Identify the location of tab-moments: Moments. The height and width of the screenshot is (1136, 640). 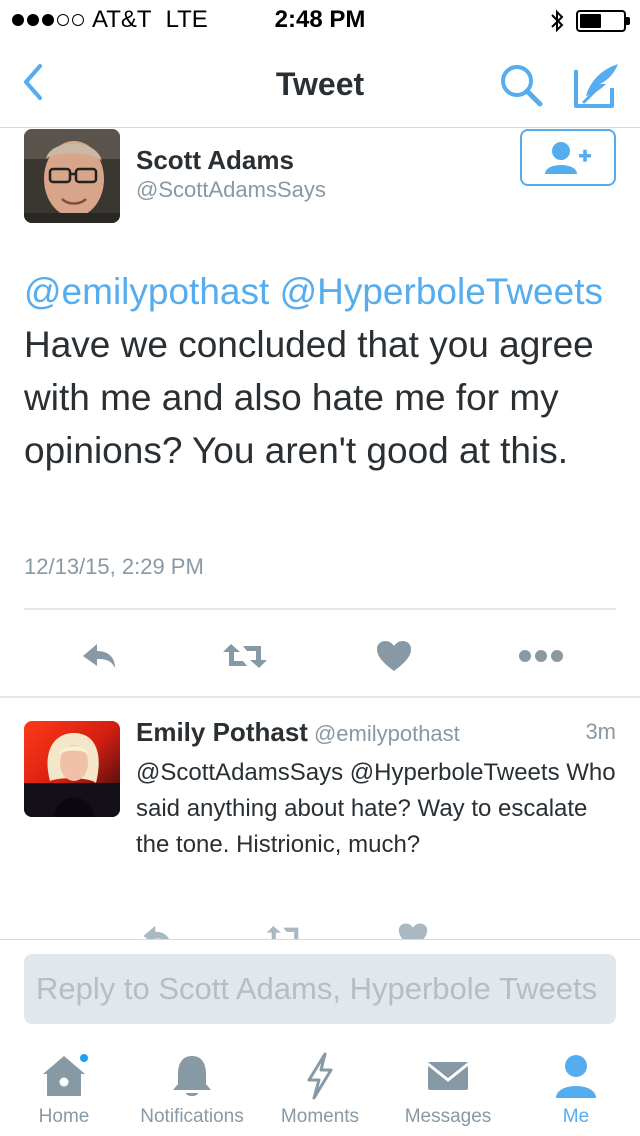
(320, 1088).